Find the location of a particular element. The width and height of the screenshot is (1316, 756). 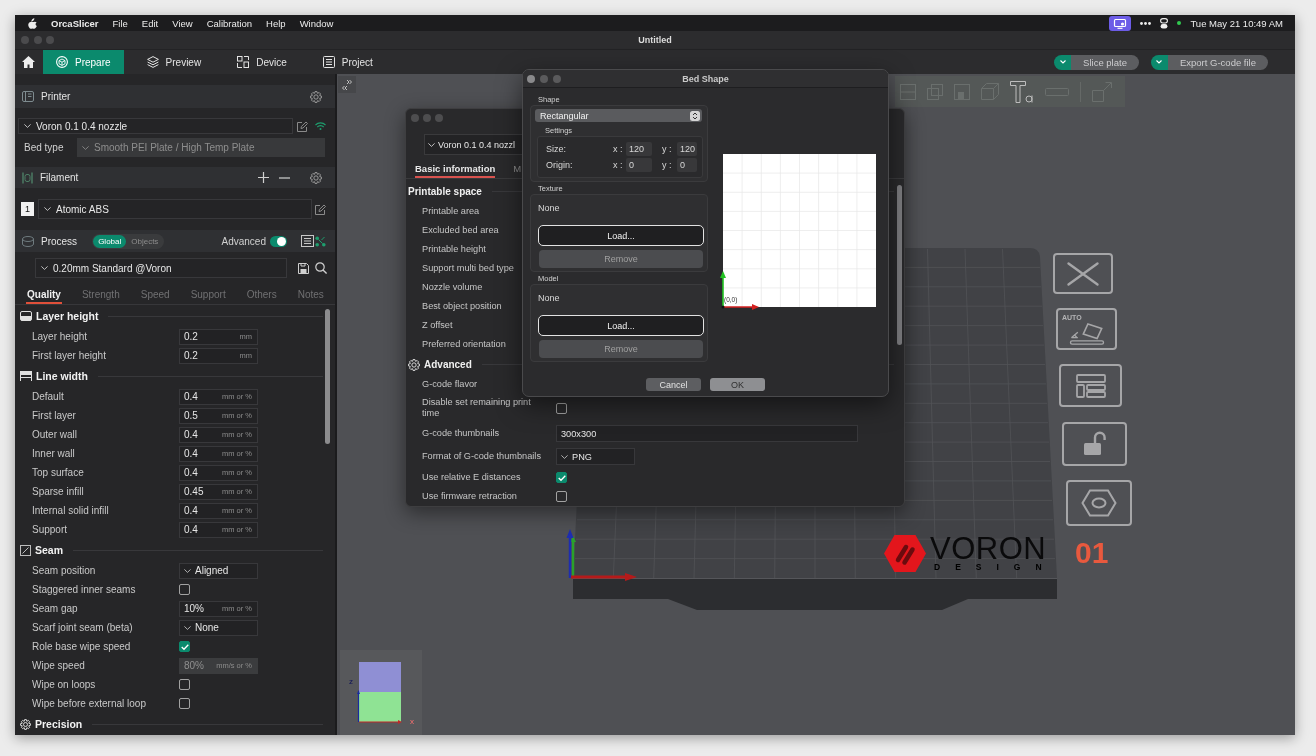

save-icon is located at coordinates (303, 268).